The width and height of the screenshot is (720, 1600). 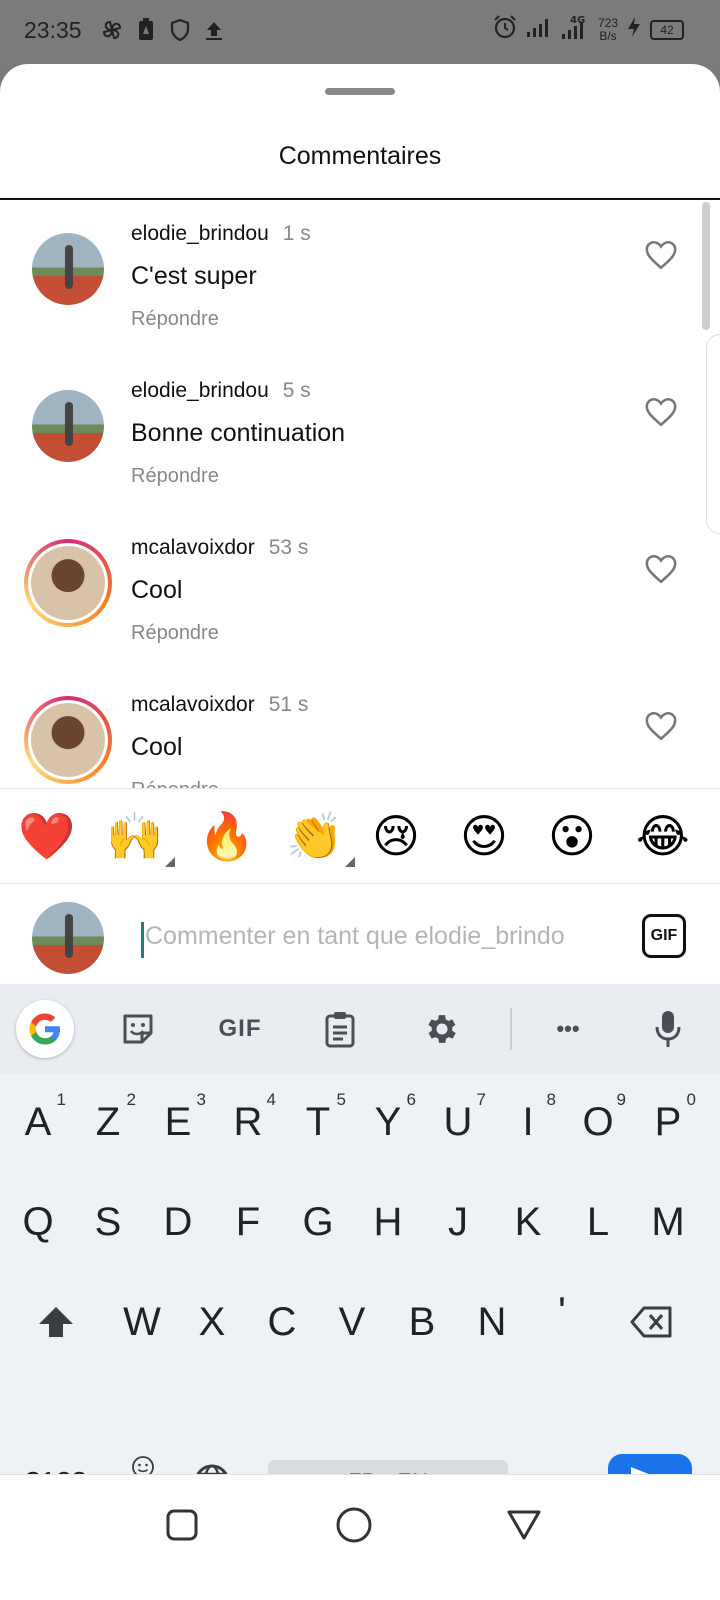 I want to click on key-label: T, so click(x=318, y=1121).